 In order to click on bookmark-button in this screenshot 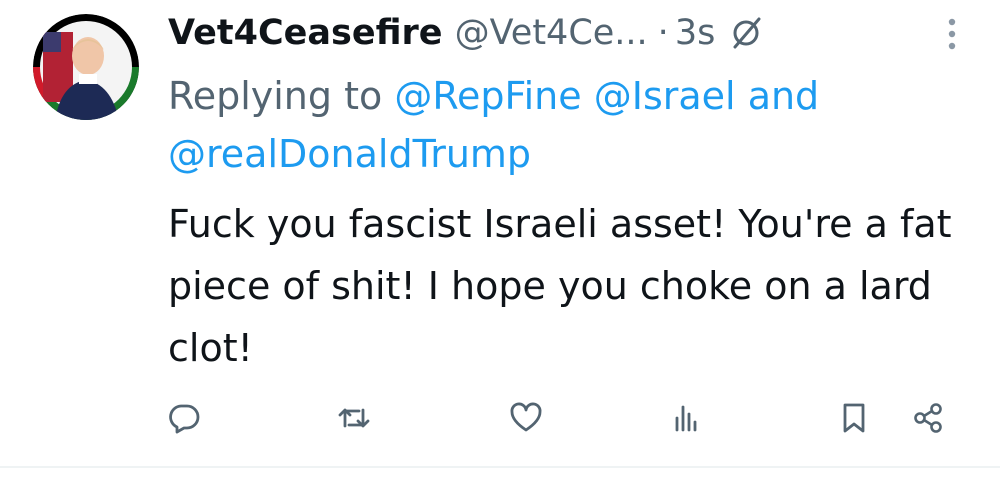, I will do `click(854, 418)`.